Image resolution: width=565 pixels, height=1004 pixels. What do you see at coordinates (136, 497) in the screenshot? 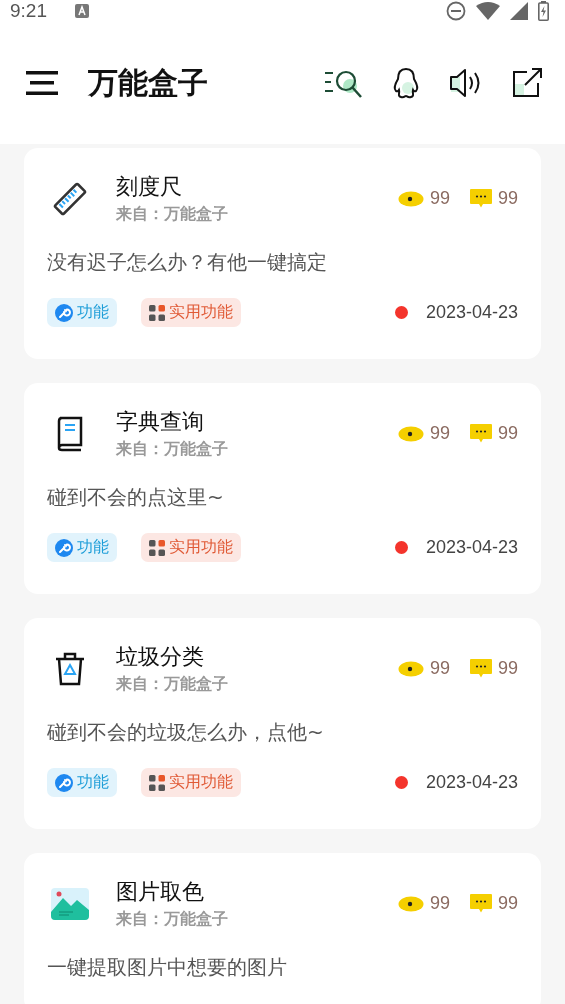
I see `card-description: 碰到不会的点这里~` at bounding box center [136, 497].